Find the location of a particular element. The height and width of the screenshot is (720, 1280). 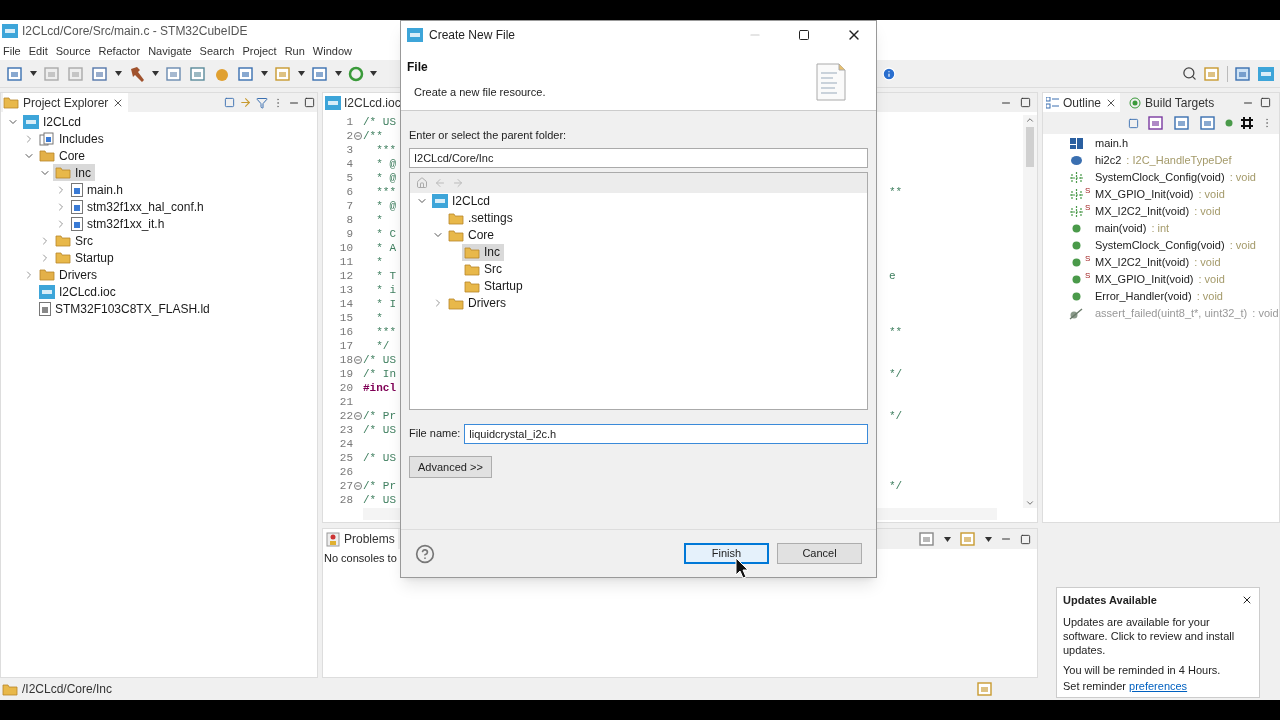

new-icon is located at coordinates (15, 73).